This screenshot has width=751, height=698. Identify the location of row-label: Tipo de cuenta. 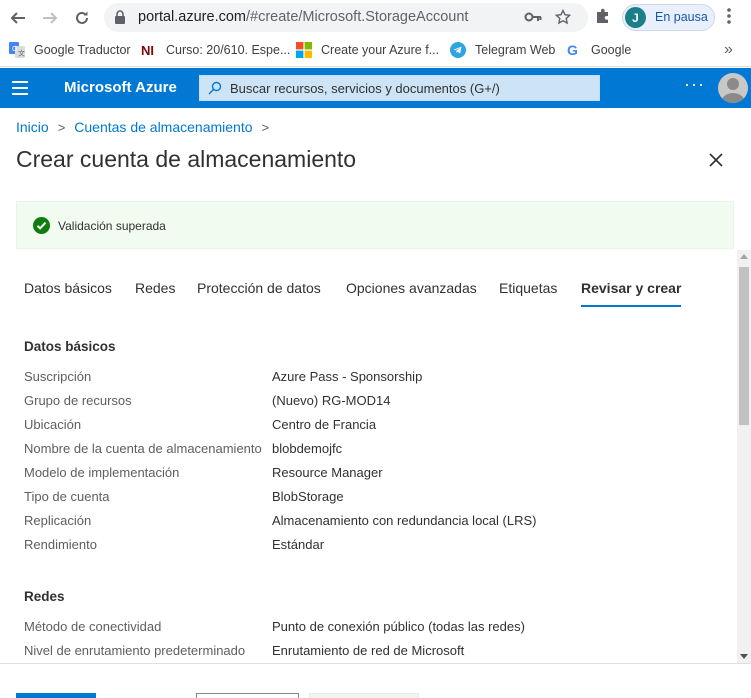
(67, 496).